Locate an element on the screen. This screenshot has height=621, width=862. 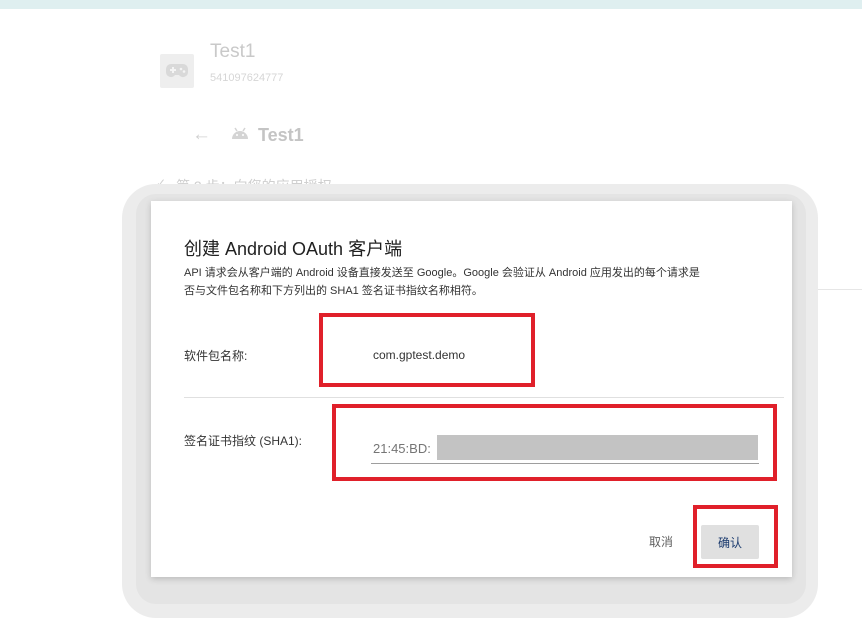
cancel-button: 取消 is located at coordinates (661, 541).